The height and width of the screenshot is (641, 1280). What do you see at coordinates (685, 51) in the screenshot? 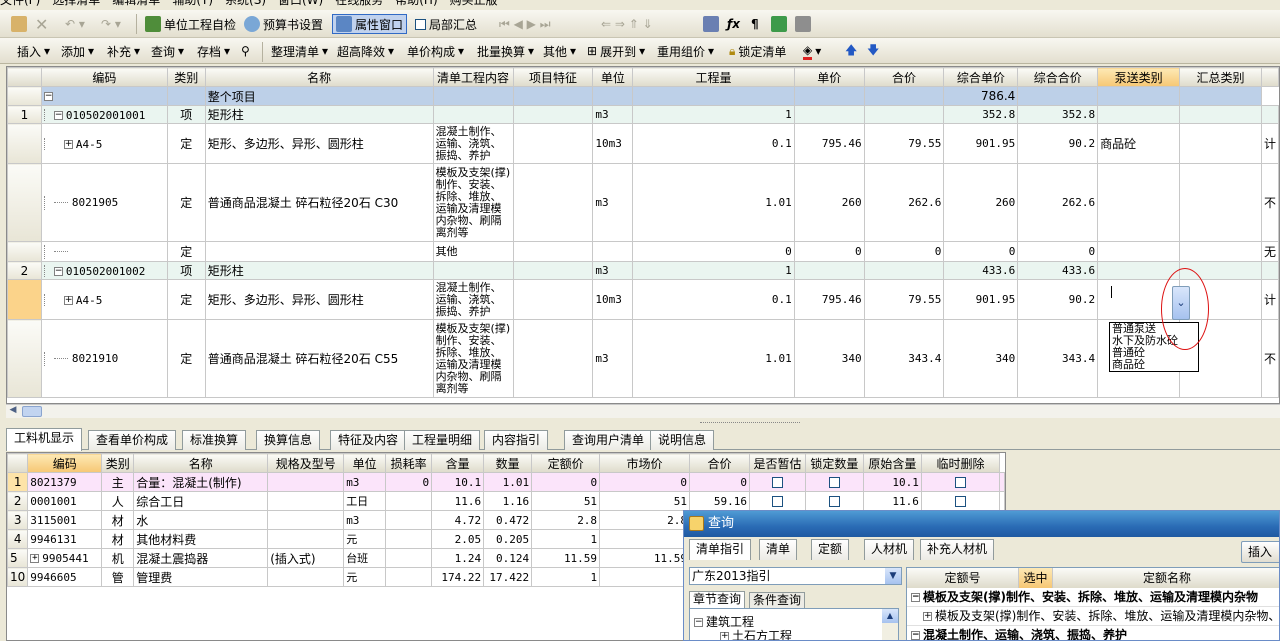
I see `reuse-button: 重用组价 ▾` at bounding box center [685, 51].